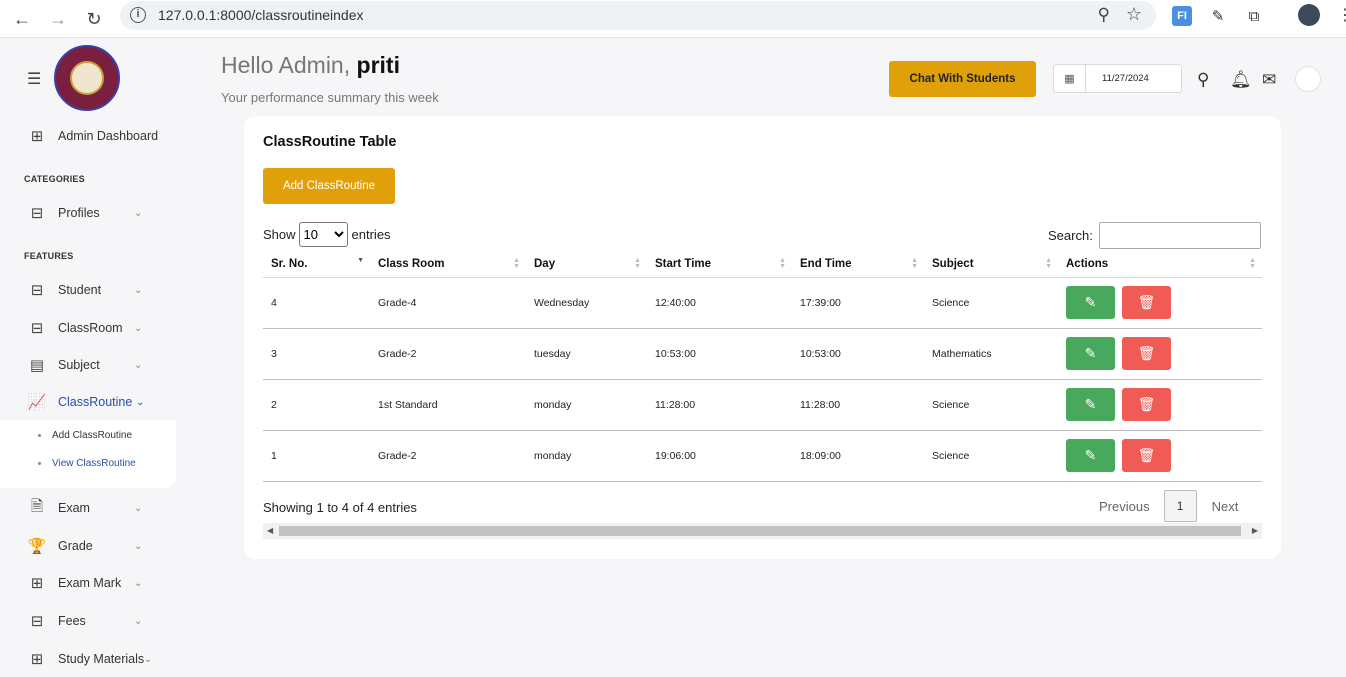 This screenshot has height=677, width=1346. I want to click on search-input, so click(1179, 235).